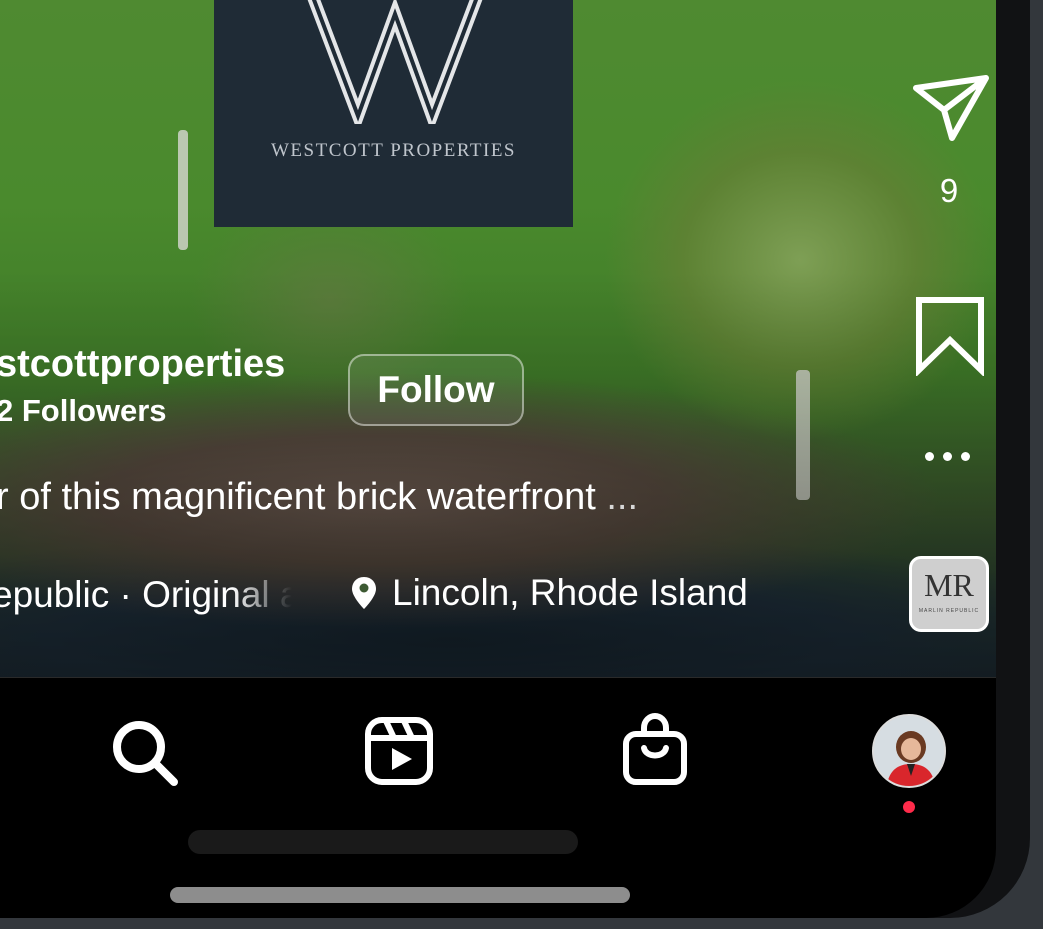  I want to click on caption-text: r of this magnificent brick waterfront, so click(298, 497).